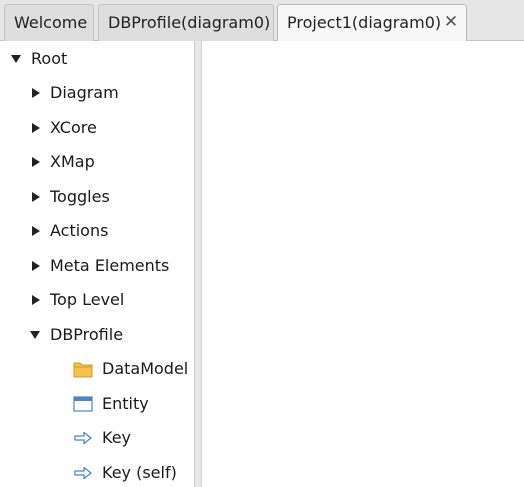 This screenshot has height=487, width=524. Describe the element at coordinates (87, 299) in the screenshot. I see `tree-item-label: Top Level` at that location.